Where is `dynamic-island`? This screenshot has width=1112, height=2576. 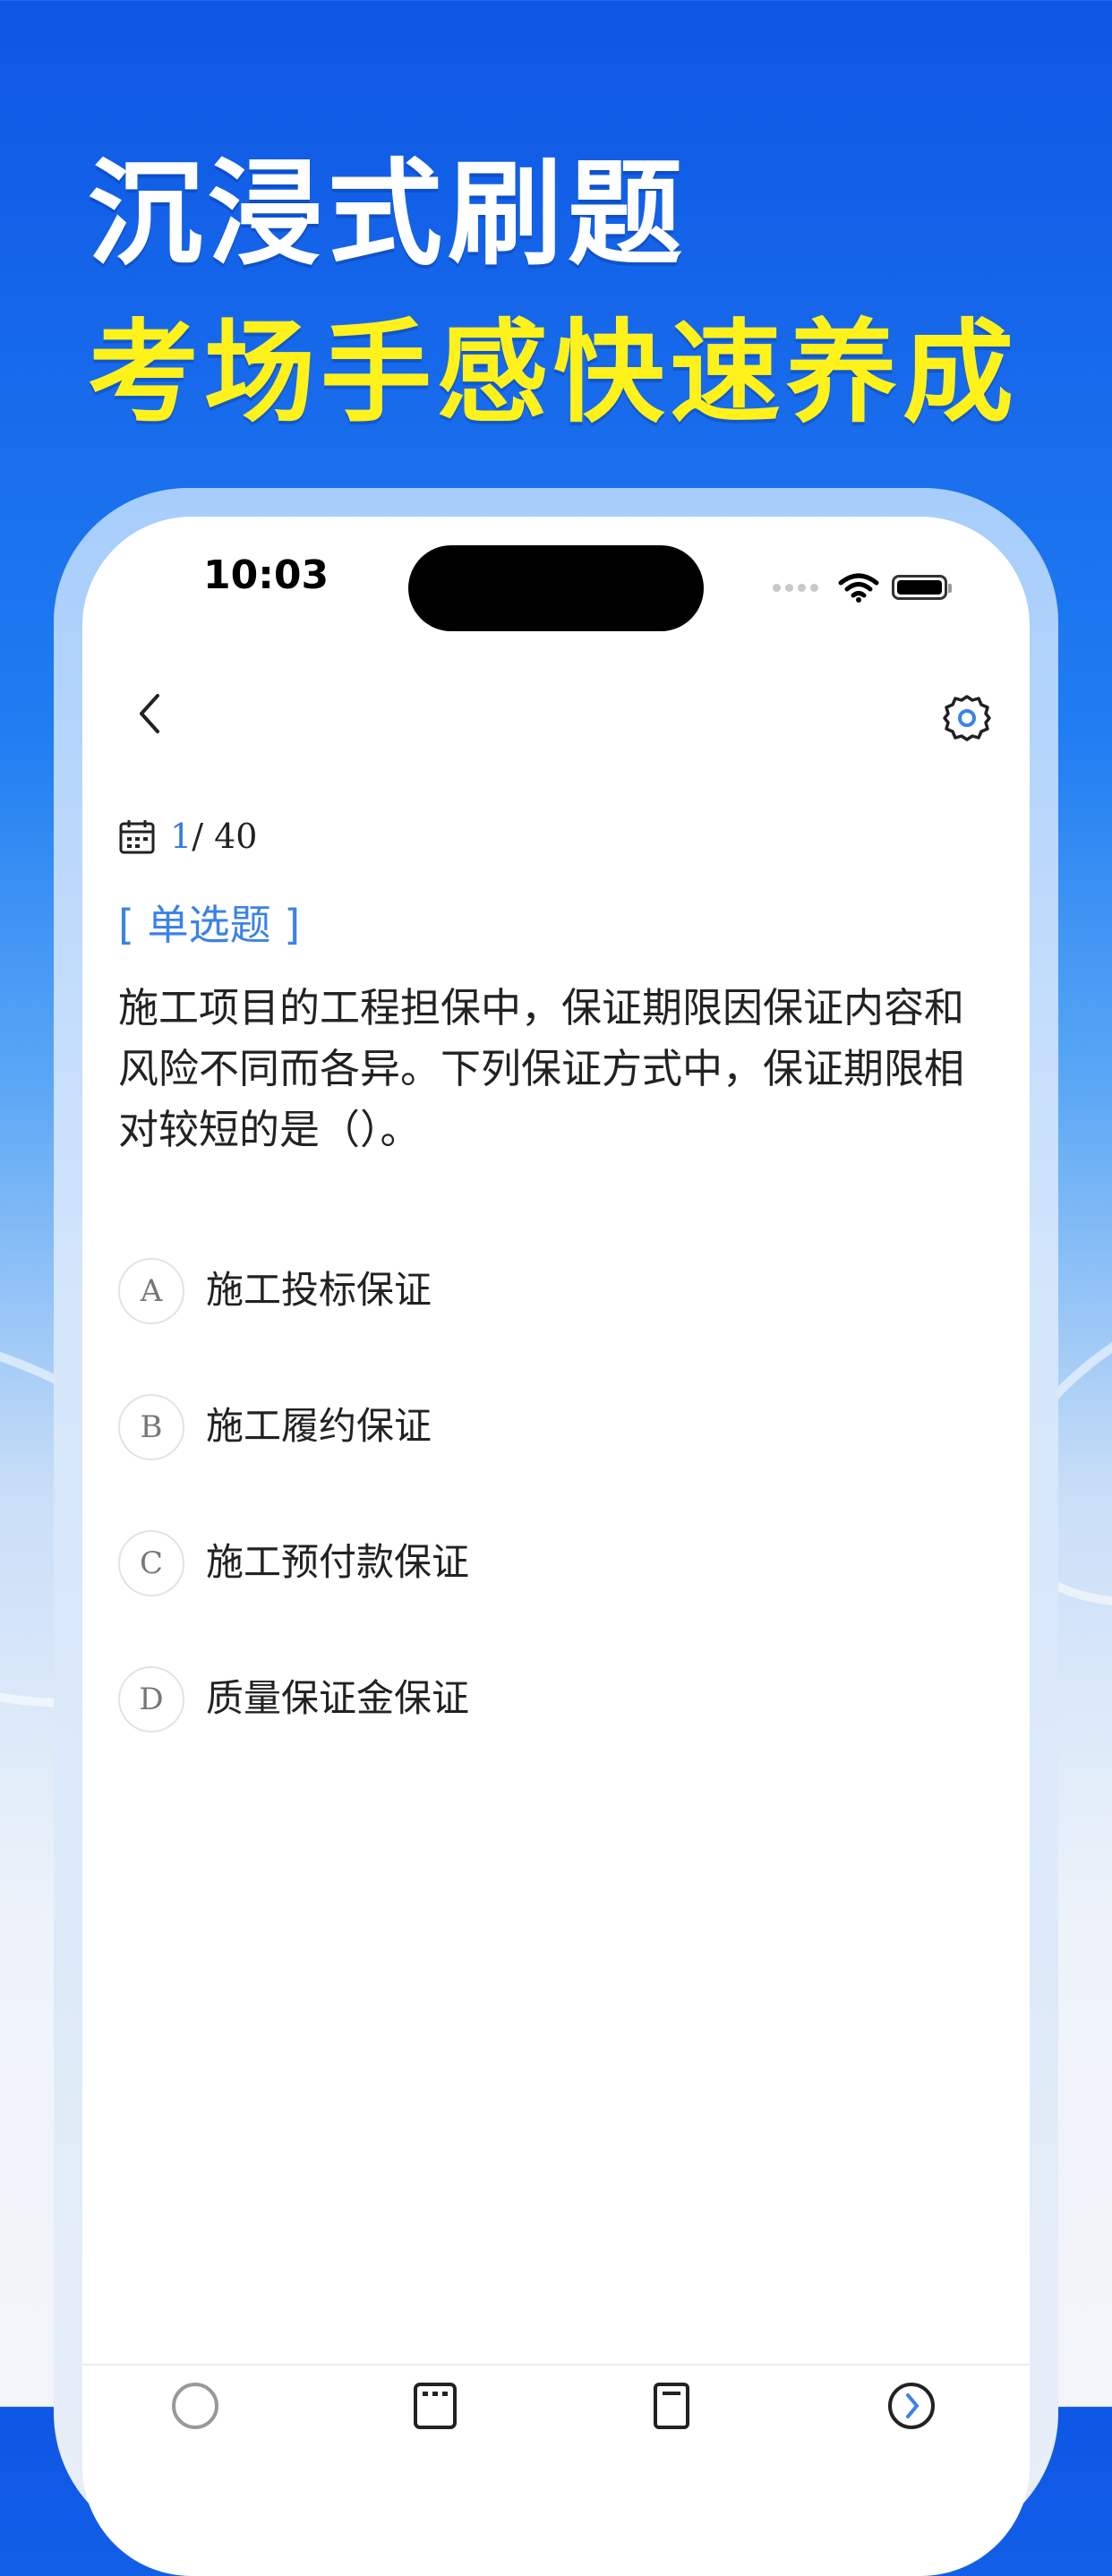
dynamic-island is located at coordinates (556, 588).